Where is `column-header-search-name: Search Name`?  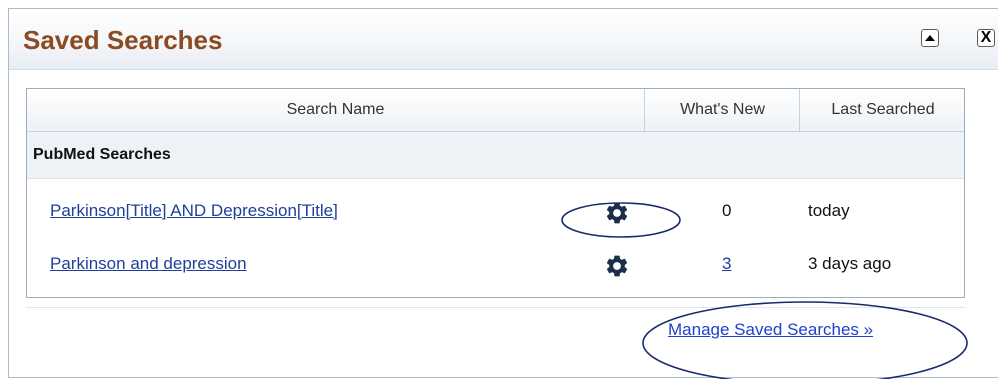
column-header-search-name: Search Name is located at coordinates (335, 109).